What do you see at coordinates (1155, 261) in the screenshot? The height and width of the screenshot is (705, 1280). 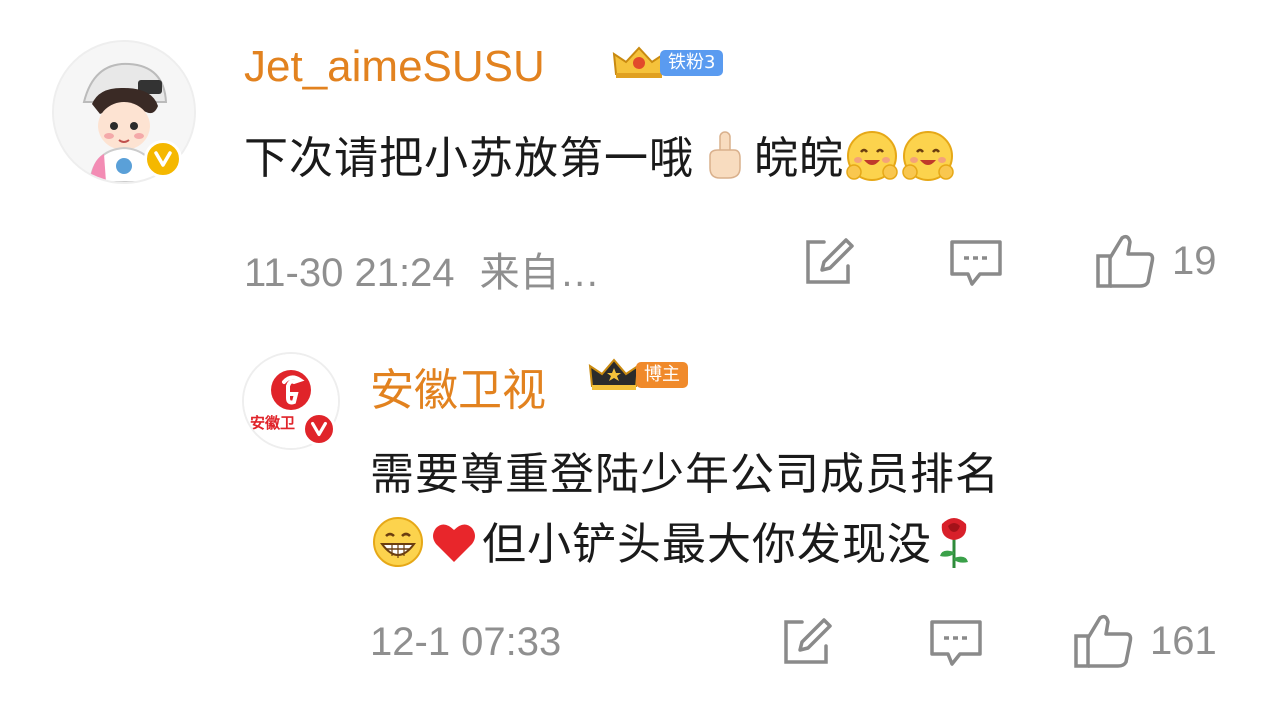 I see `like-button: 19` at bounding box center [1155, 261].